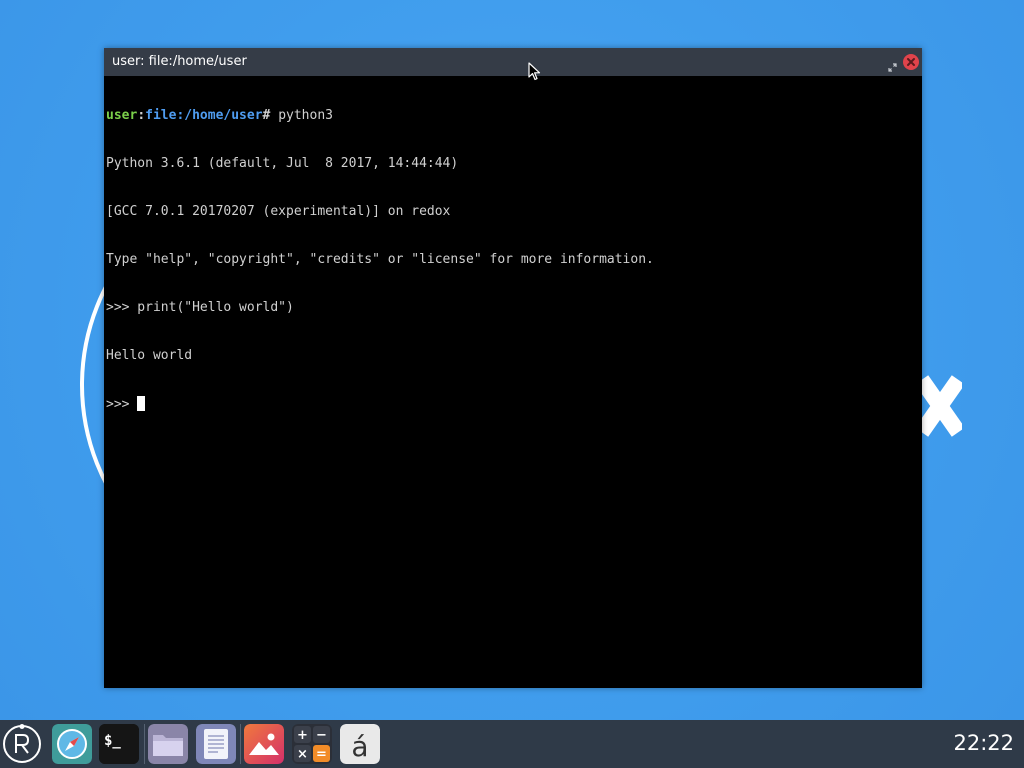  I want to click on editor-button, so click(216, 744).